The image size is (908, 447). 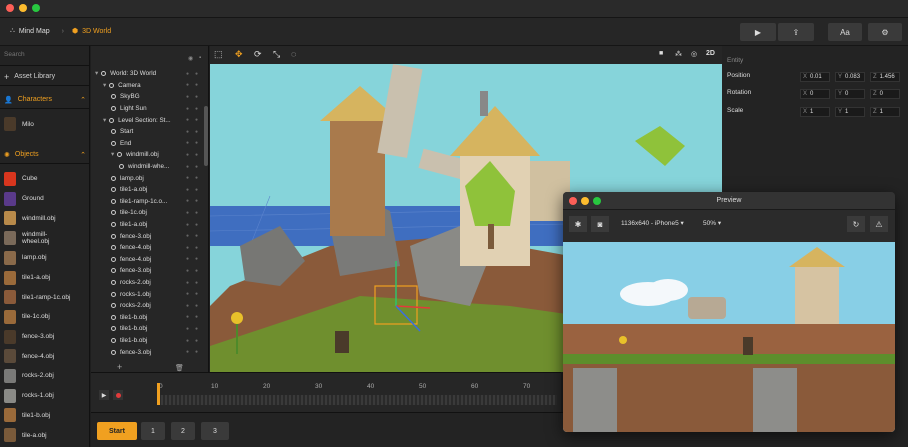 What do you see at coordinates (30, 218) in the screenshot?
I see `list-item: windmill.obj` at bounding box center [30, 218].